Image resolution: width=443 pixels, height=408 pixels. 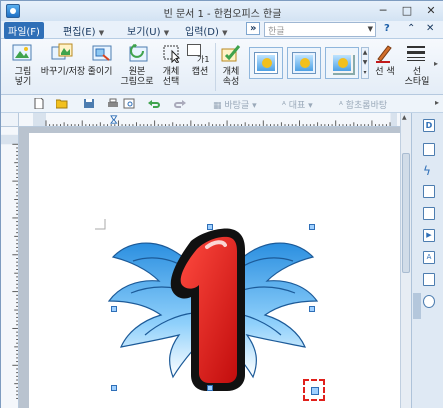 I want to click on pen-color-icon, so click(x=384, y=54).